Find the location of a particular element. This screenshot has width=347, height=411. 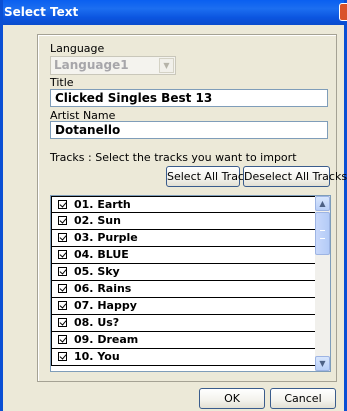

track-label: 08. Us? is located at coordinates (97, 322).